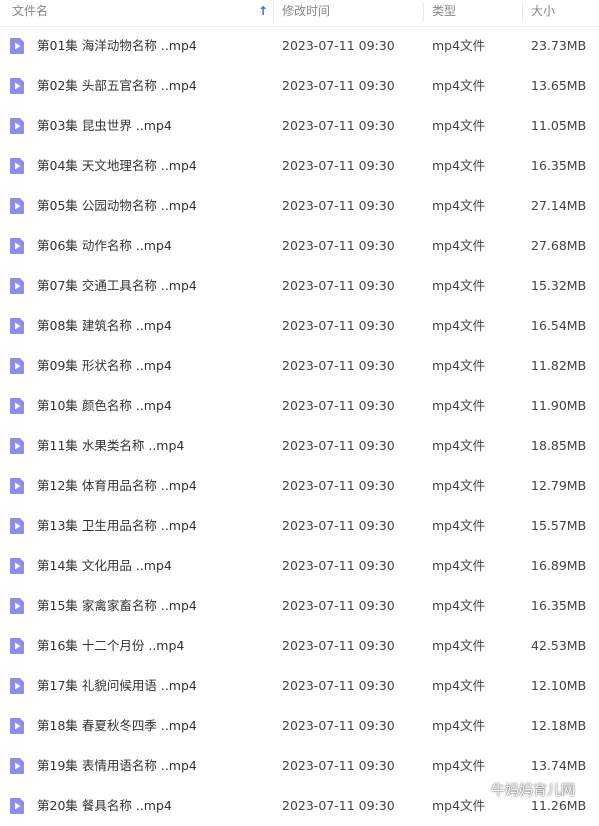 The width and height of the screenshot is (599, 826). Describe the element at coordinates (117, 486) in the screenshot. I see `file-name: 第12集 体育用品名称 ..mp4` at that location.